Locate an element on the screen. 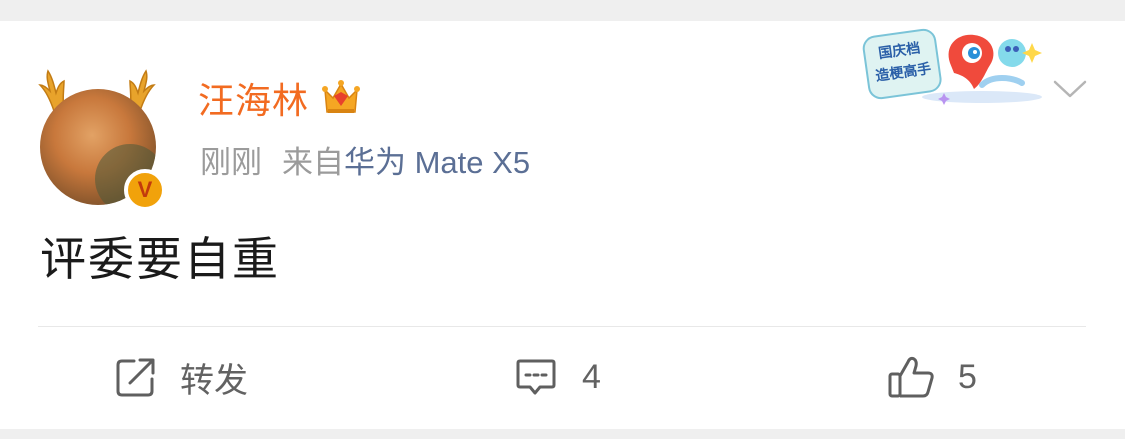 The width and height of the screenshot is (1125, 439). post-time: 刚刚 is located at coordinates (231, 162).